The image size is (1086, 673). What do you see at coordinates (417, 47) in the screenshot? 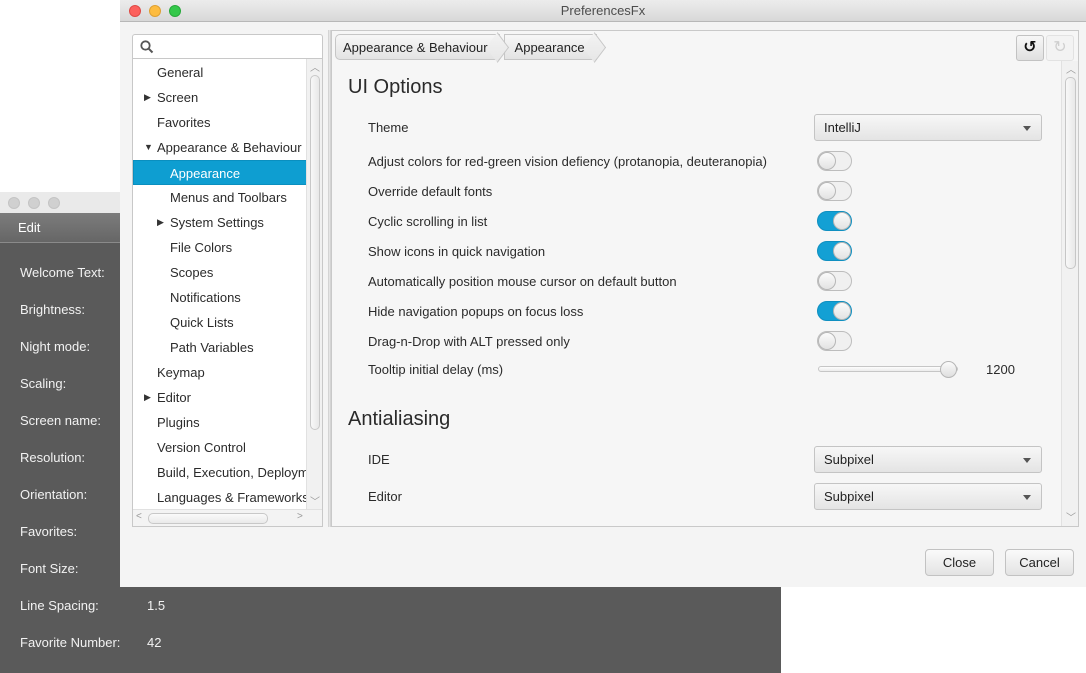
I see `breadcrumb-item-appearance-behaviour: Appearance & Behaviour` at bounding box center [417, 47].